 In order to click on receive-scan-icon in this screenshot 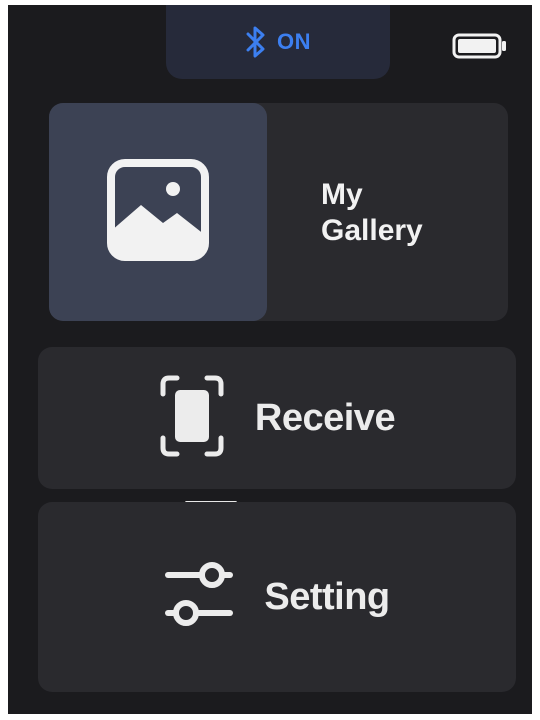, I will do `click(192, 418)`.